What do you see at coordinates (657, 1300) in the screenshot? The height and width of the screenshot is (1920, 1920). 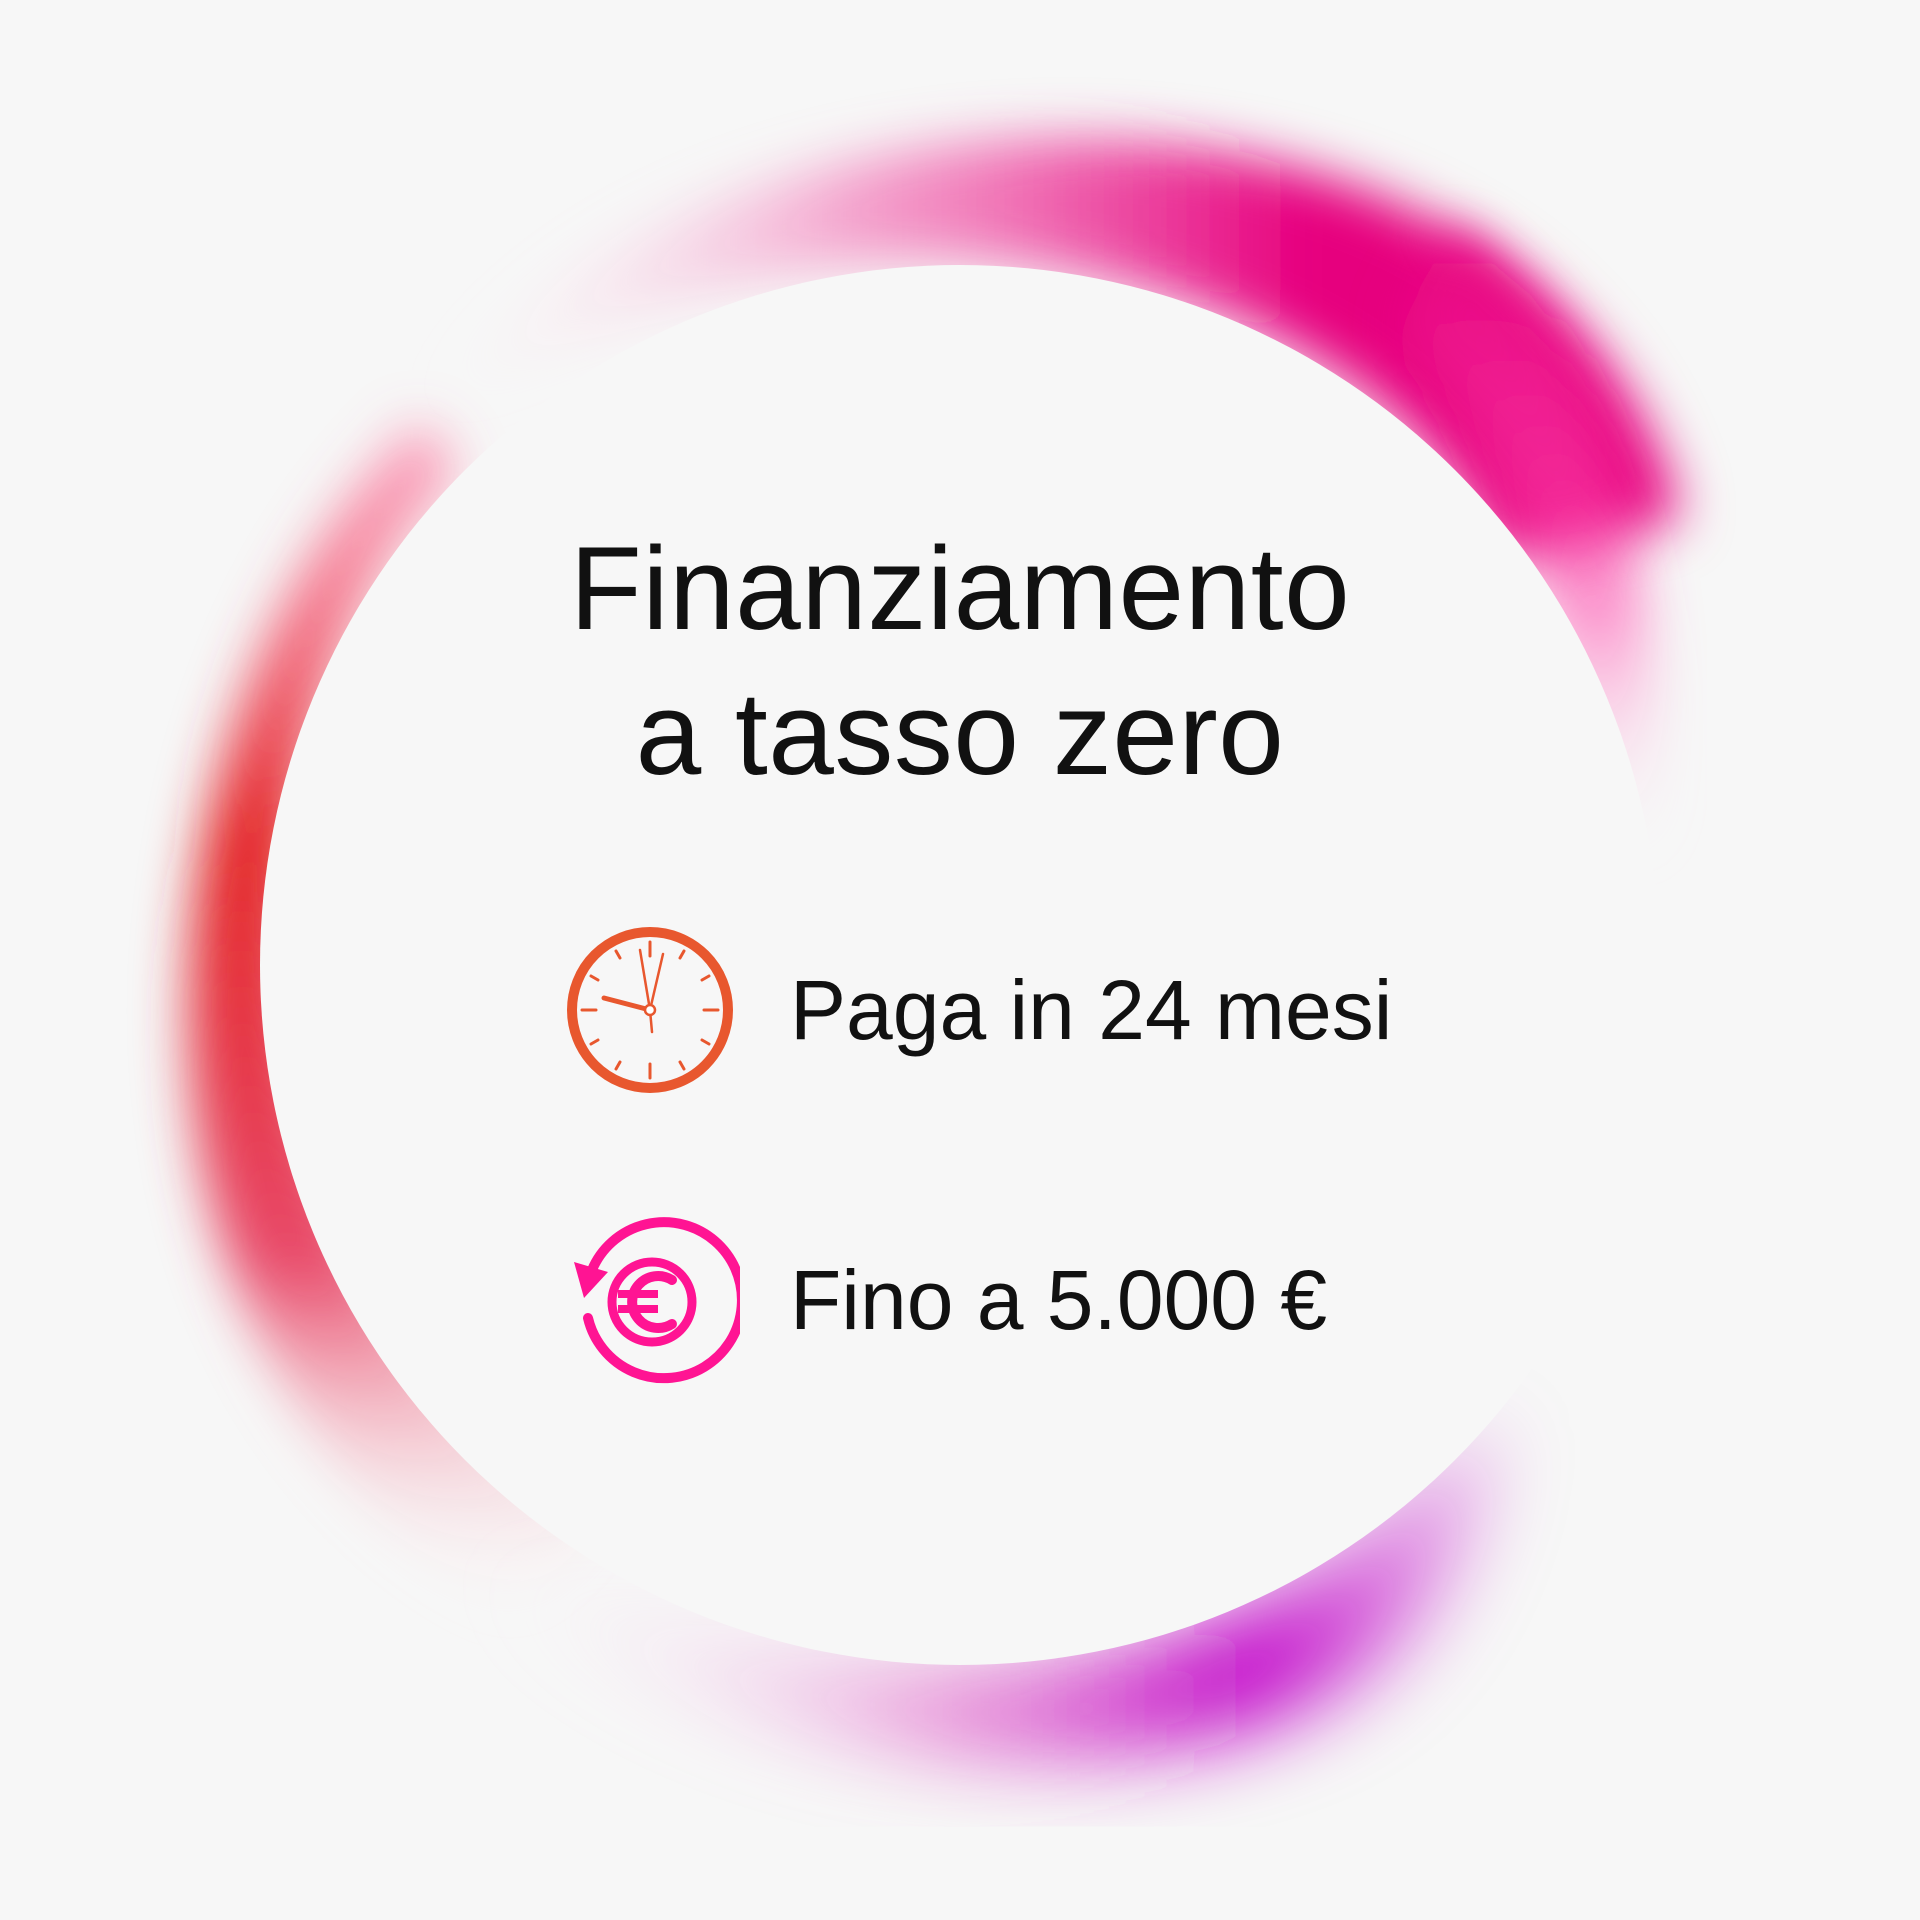 I see `euro-cycle-icon` at bounding box center [657, 1300].